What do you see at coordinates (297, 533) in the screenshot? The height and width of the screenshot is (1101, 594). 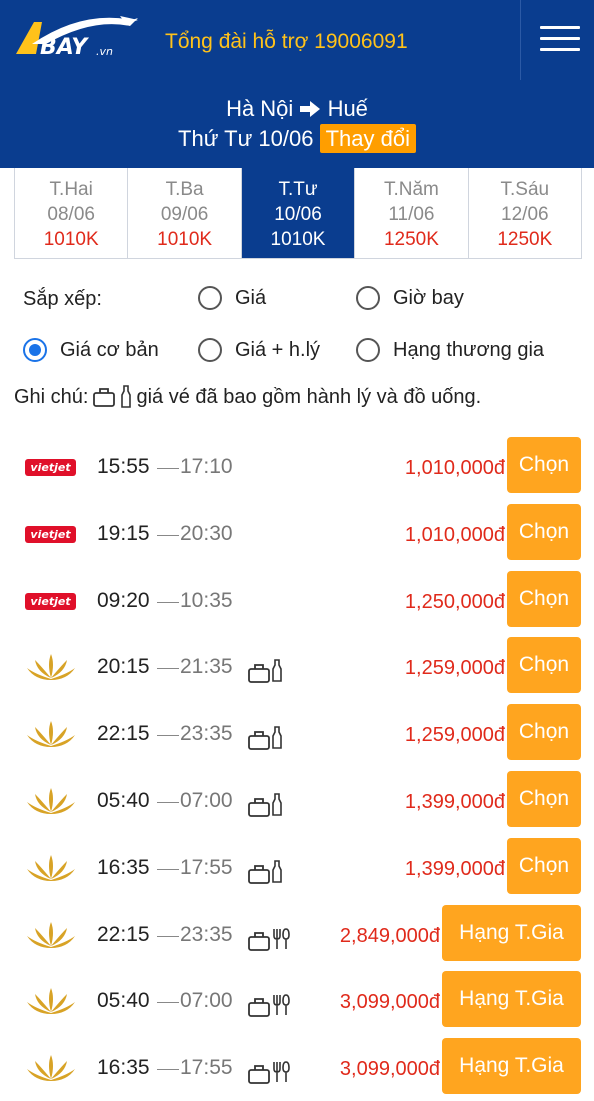 I see `flight-row: vietjet 19:15 20:30 1,010,000đ Chọn` at bounding box center [297, 533].